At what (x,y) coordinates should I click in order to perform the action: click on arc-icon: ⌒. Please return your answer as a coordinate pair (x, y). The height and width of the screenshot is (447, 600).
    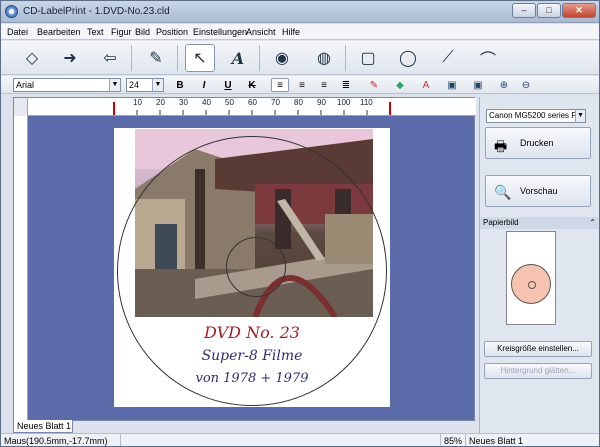
    Looking at the image, I should click on (488, 58).